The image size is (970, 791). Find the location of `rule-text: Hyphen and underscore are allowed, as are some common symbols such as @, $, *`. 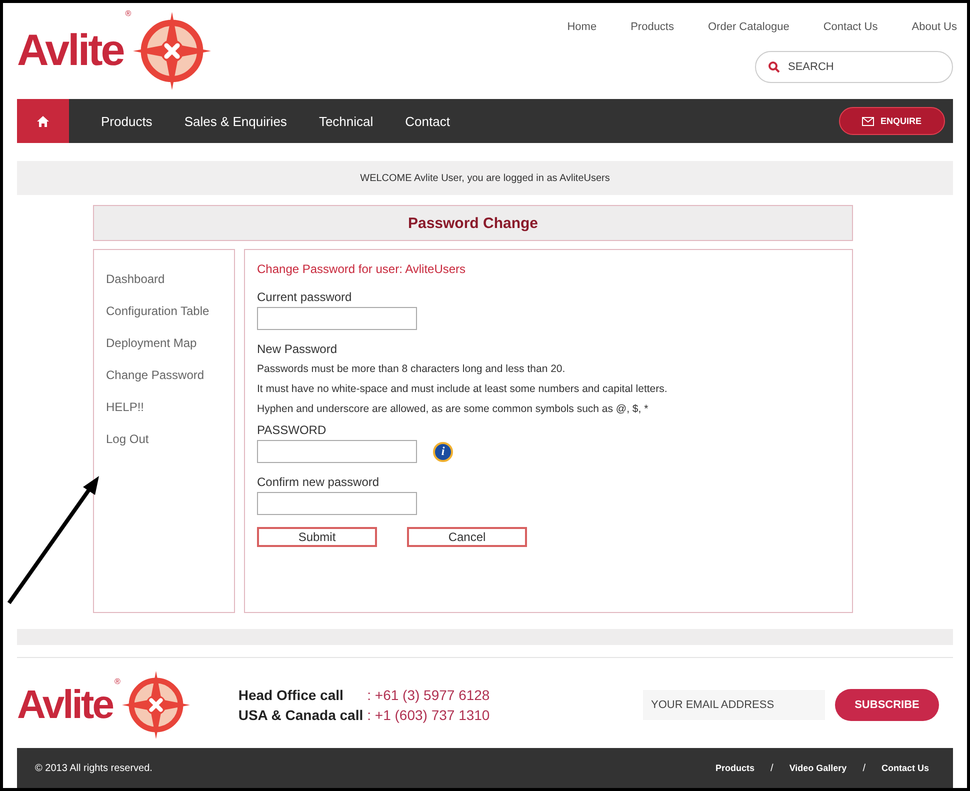

rule-text: Hyphen and underscore are allowed, as are some common symbols such as @, $, * is located at coordinates (453, 409).